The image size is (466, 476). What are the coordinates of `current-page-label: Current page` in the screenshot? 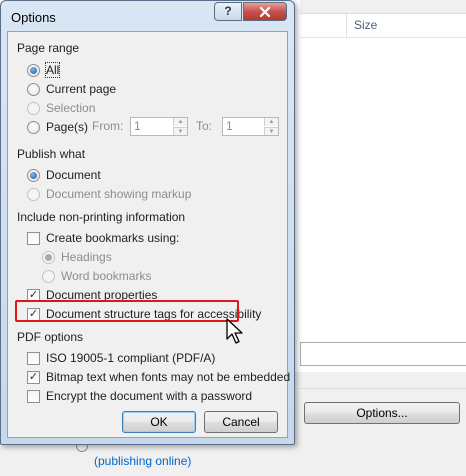 It's located at (81, 89).